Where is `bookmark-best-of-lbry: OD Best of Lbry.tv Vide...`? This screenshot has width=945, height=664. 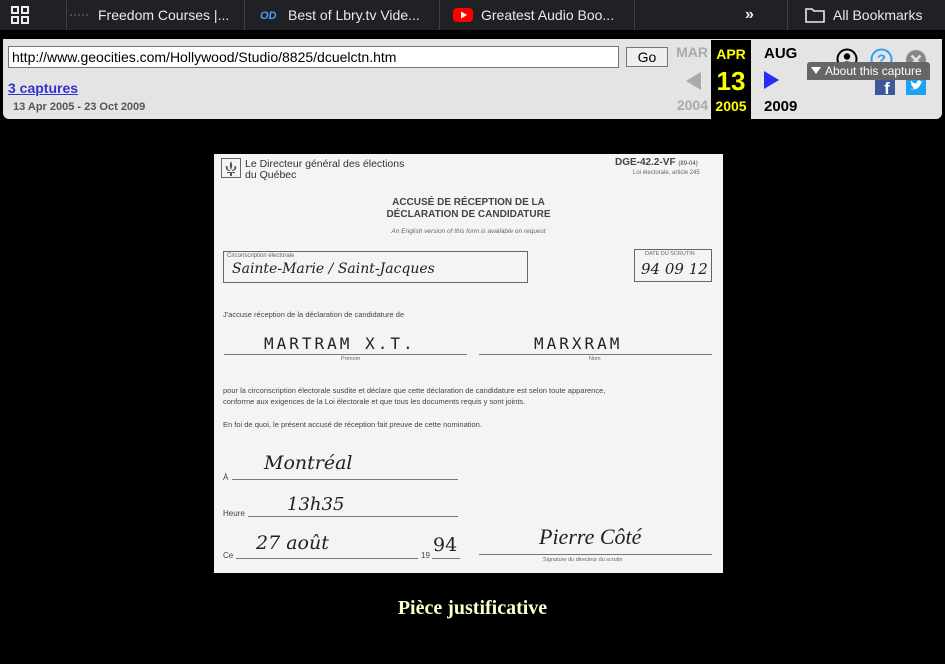
bookmark-best-of-lbry: OD Best of Lbry.tv Vide... is located at coordinates (340, 15).